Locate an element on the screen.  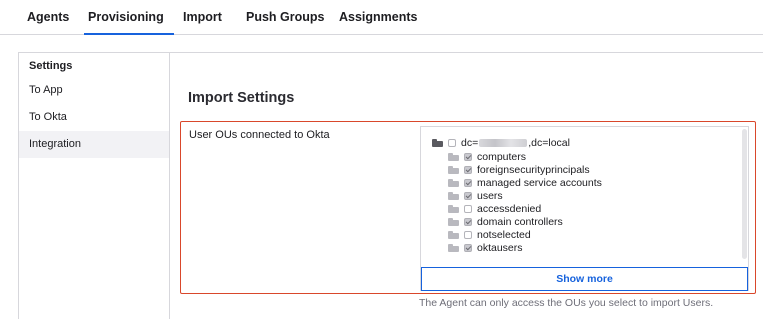
root-dn-suffix: ,dc=local is located at coordinates (549, 142).